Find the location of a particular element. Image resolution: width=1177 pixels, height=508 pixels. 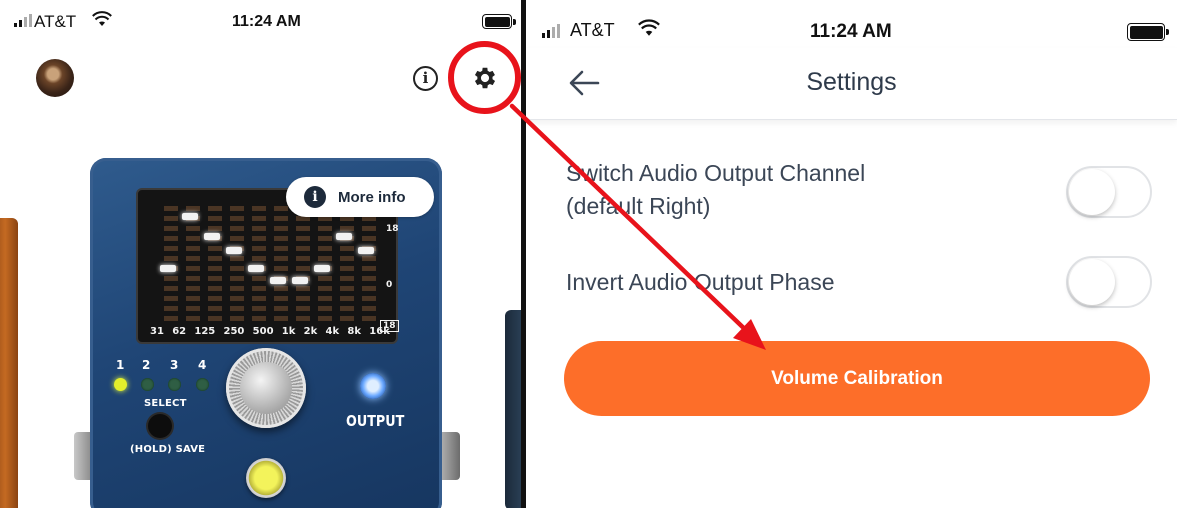

next-pedal-edge is located at coordinates (513, 409).